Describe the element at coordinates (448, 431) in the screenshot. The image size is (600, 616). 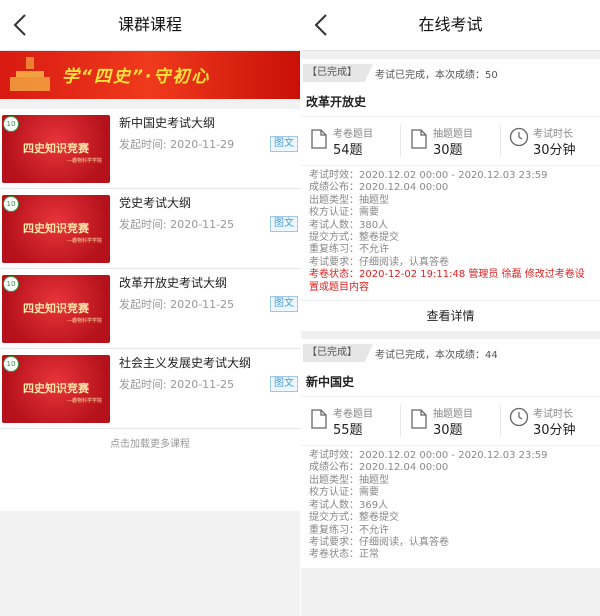
I see `stat-value: 30题` at that location.